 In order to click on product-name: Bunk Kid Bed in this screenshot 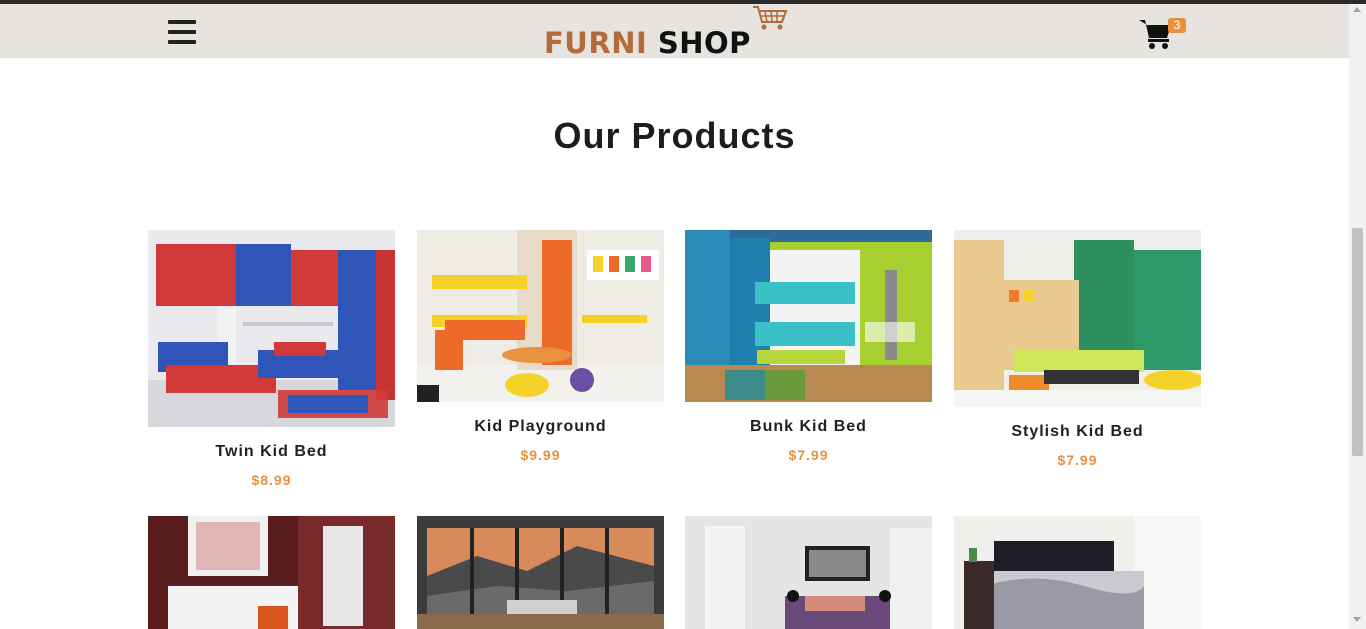, I will do `click(808, 427)`.